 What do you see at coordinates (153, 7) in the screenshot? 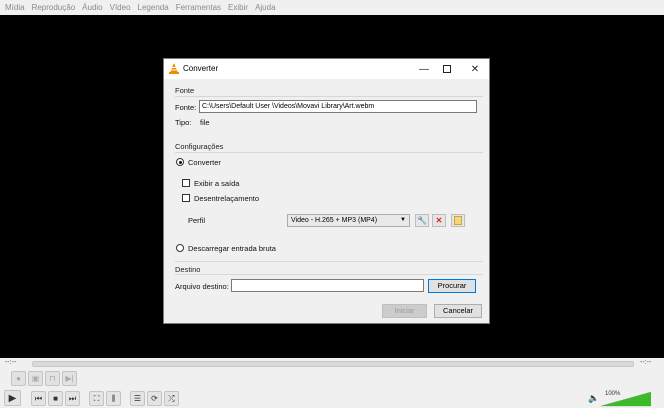
I see `menu-subtitle: Legenda` at bounding box center [153, 7].